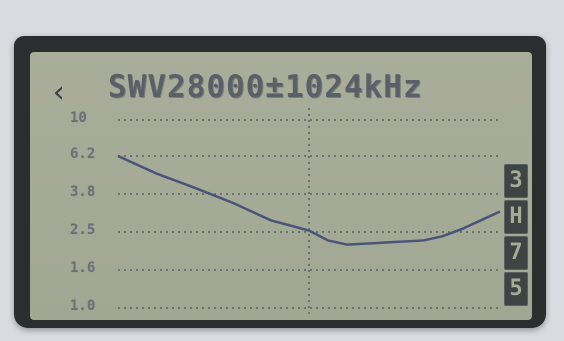 The height and width of the screenshot is (341, 564). I want to click on chevron-left-icon: ‹, so click(59, 93).